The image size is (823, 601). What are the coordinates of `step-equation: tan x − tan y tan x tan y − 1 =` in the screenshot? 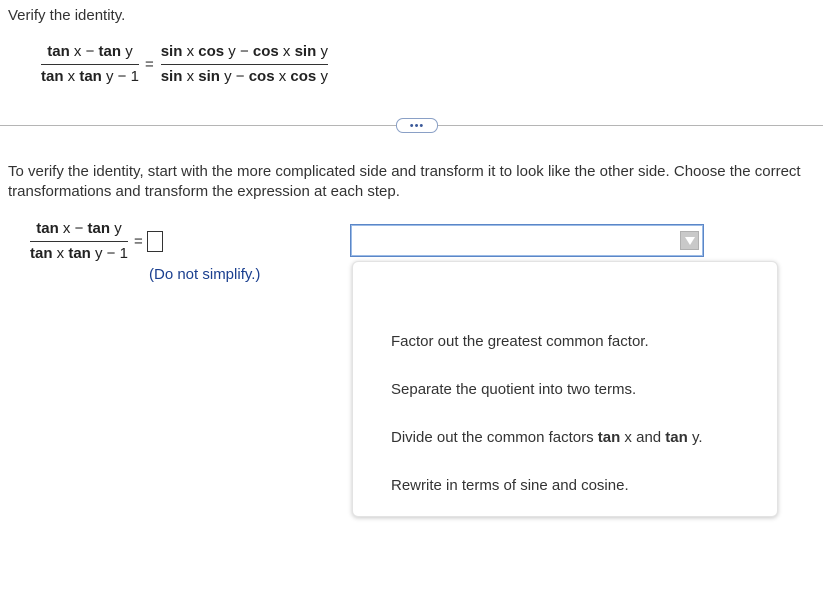 It's located at (96, 241).